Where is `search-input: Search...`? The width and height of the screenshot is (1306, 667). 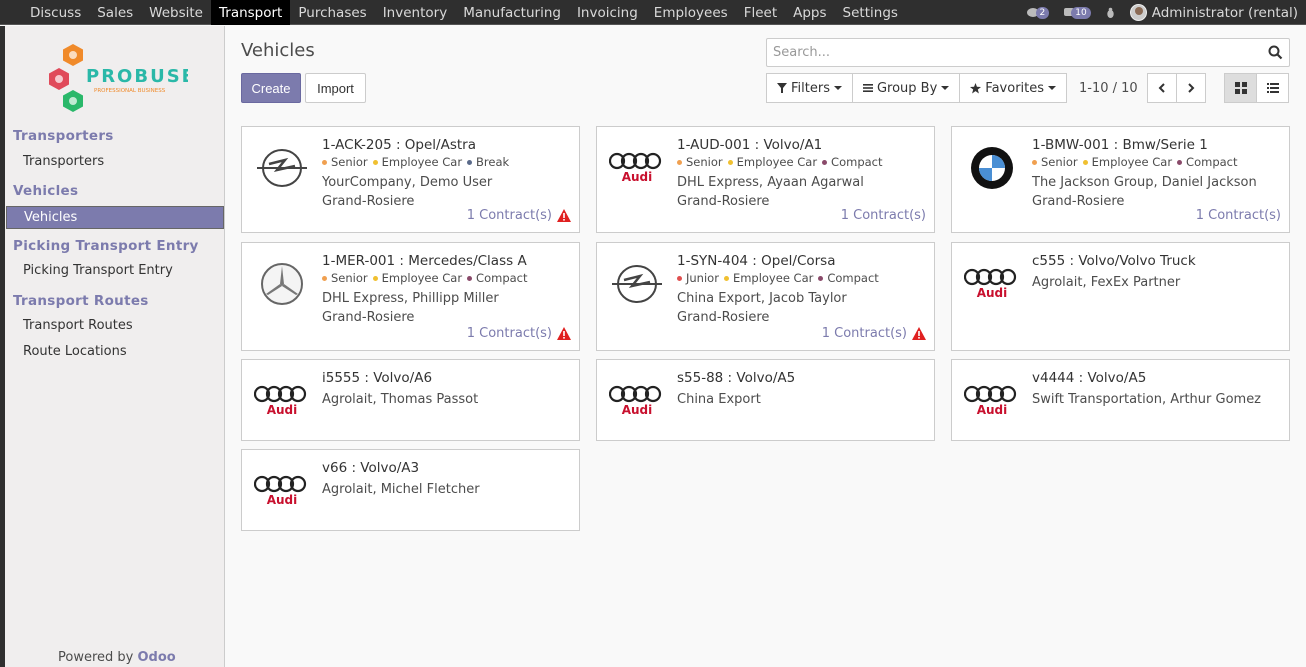
search-input: Search... is located at coordinates (1028, 52).